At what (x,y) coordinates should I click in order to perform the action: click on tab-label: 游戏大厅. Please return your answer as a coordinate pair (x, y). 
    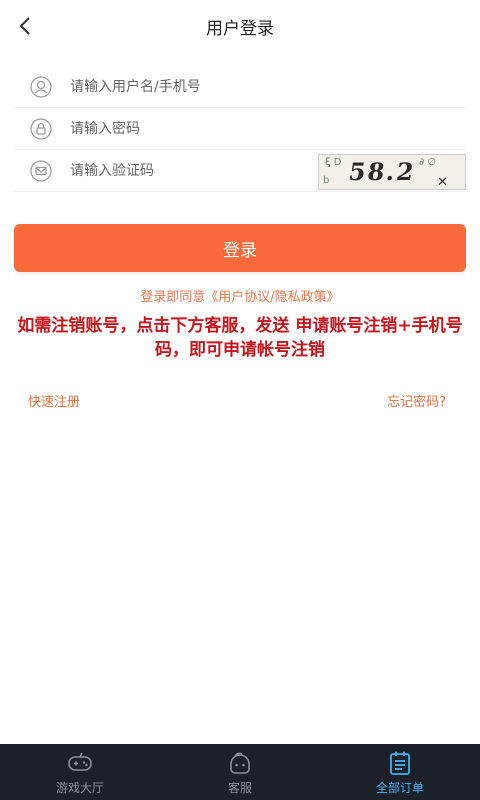
    Looking at the image, I should click on (79, 788).